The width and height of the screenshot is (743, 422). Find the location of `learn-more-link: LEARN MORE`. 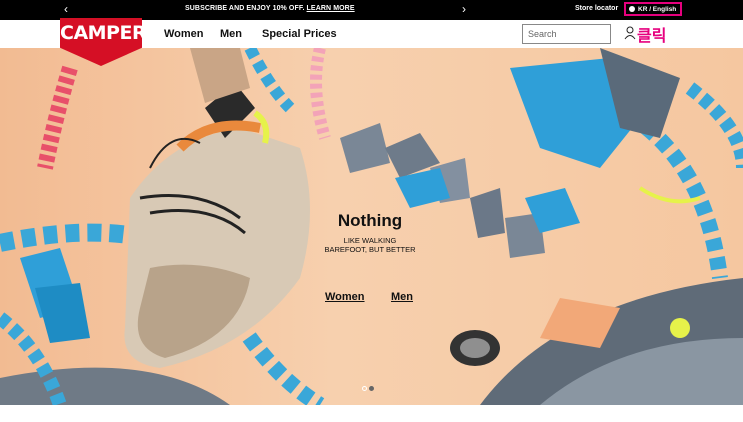

learn-more-link: LEARN MORE is located at coordinates (331, 8).